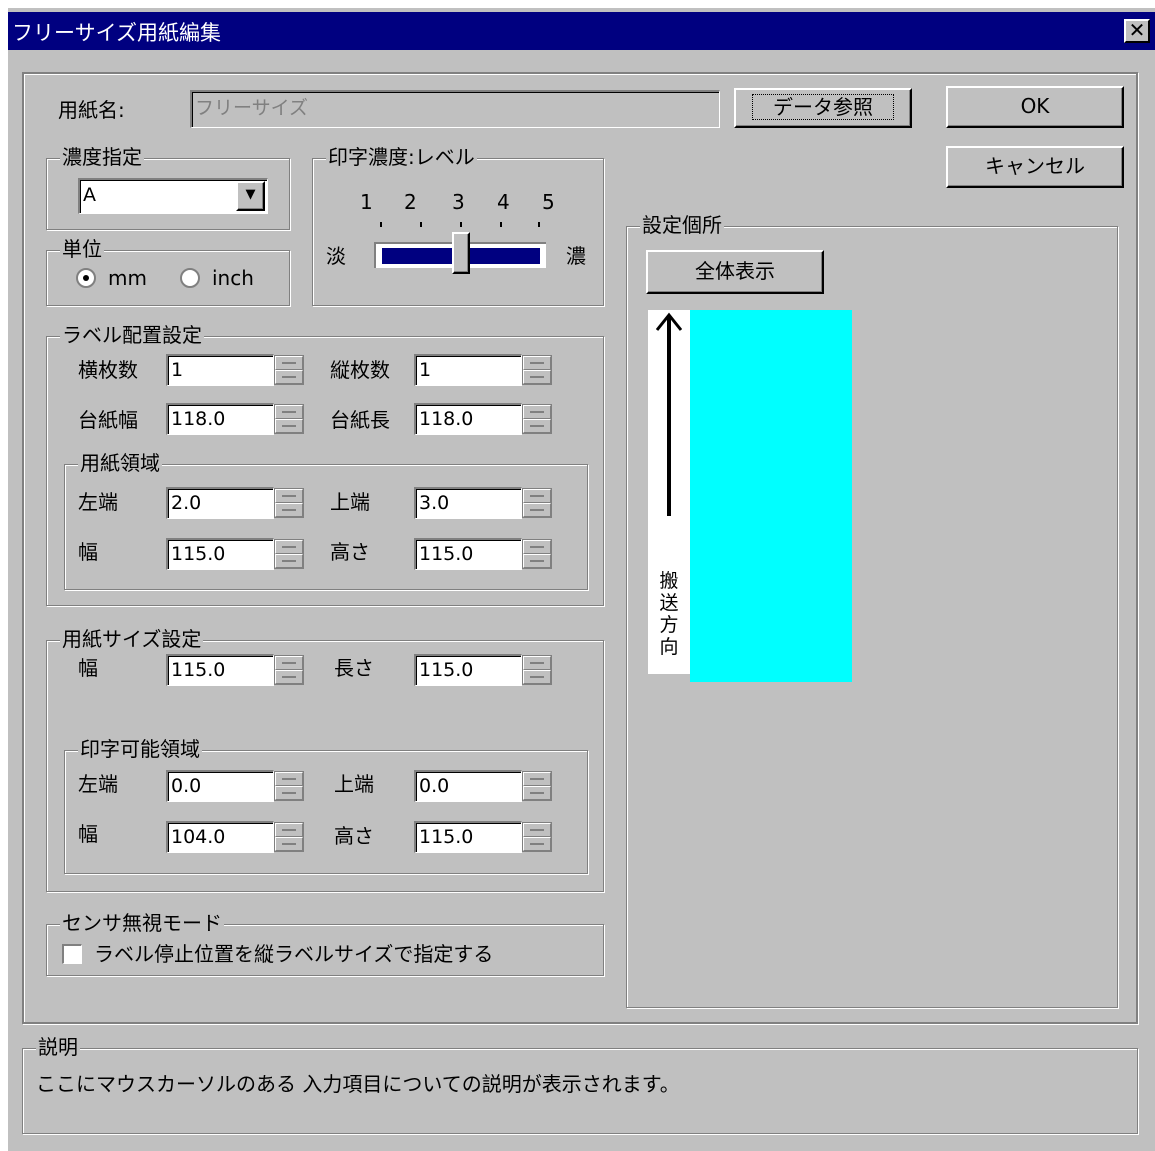 This screenshot has height=1151, width=1155. I want to click on mm-radio, so click(86, 278).